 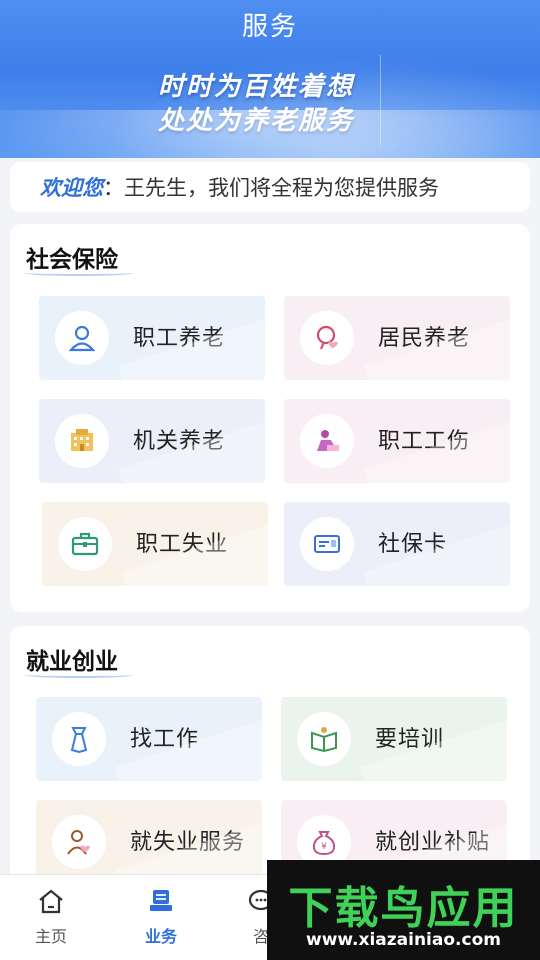 I want to click on tile-work-injury: 职工工伤, so click(x=397, y=441).